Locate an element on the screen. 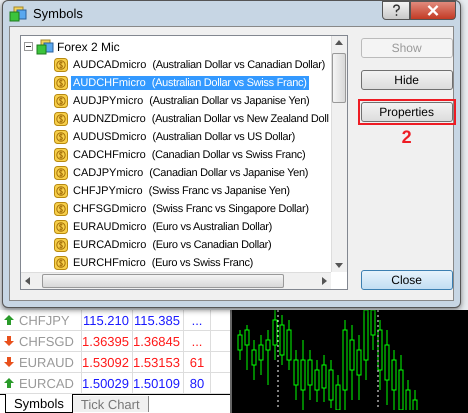 The height and width of the screenshot is (413, 468). symbol-label: EURAUD is located at coordinates (46, 362).